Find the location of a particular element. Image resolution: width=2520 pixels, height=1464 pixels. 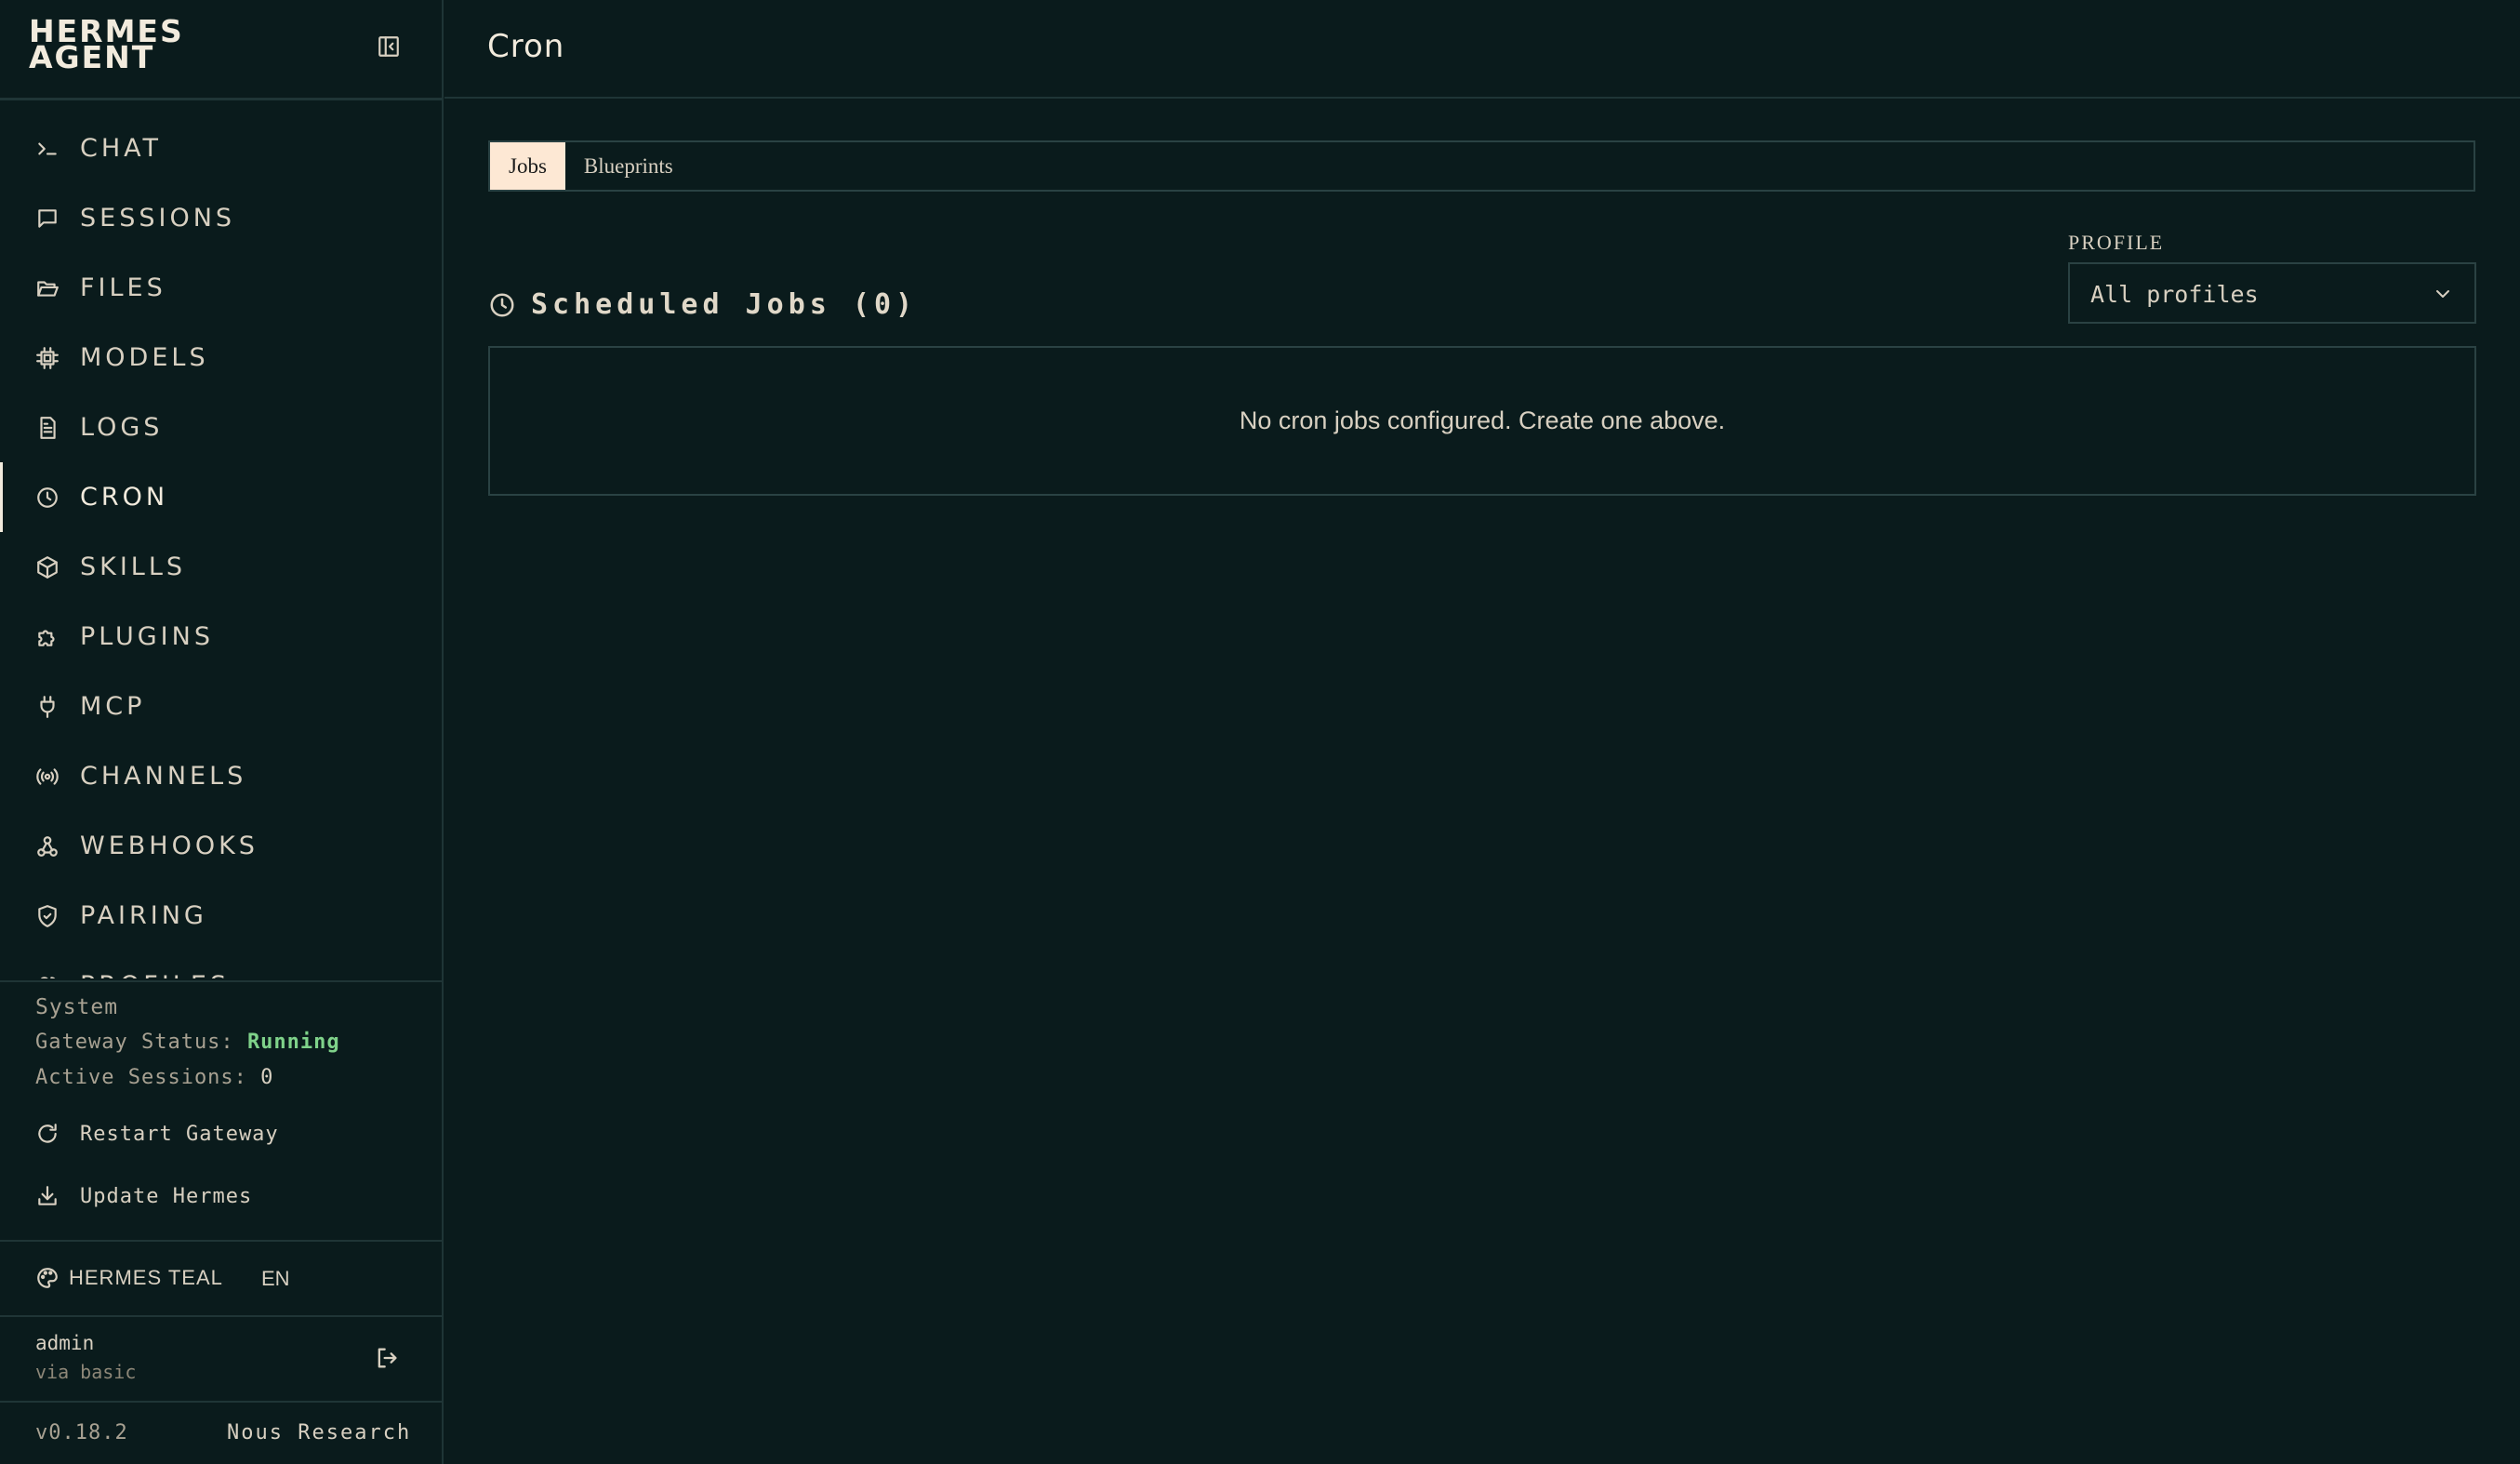

update-hermes-label: Update Hermes is located at coordinates (166, 1196).